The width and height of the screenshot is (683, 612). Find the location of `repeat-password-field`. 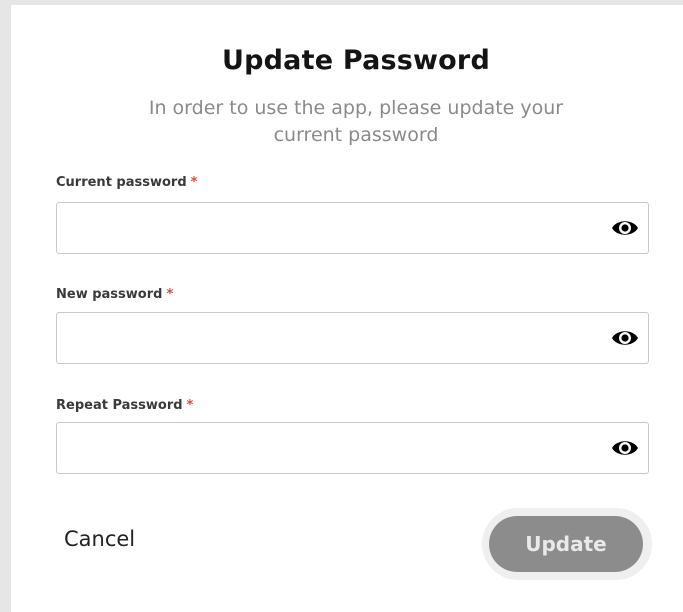

repeat-password-field is located at coordinates (352, 448).